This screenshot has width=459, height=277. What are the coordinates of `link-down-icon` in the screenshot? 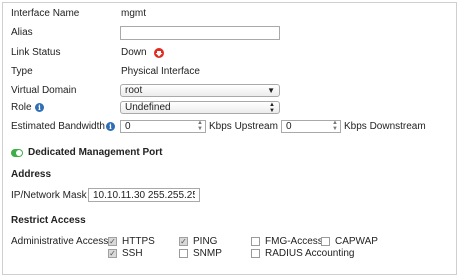 It's located at (159, 53).